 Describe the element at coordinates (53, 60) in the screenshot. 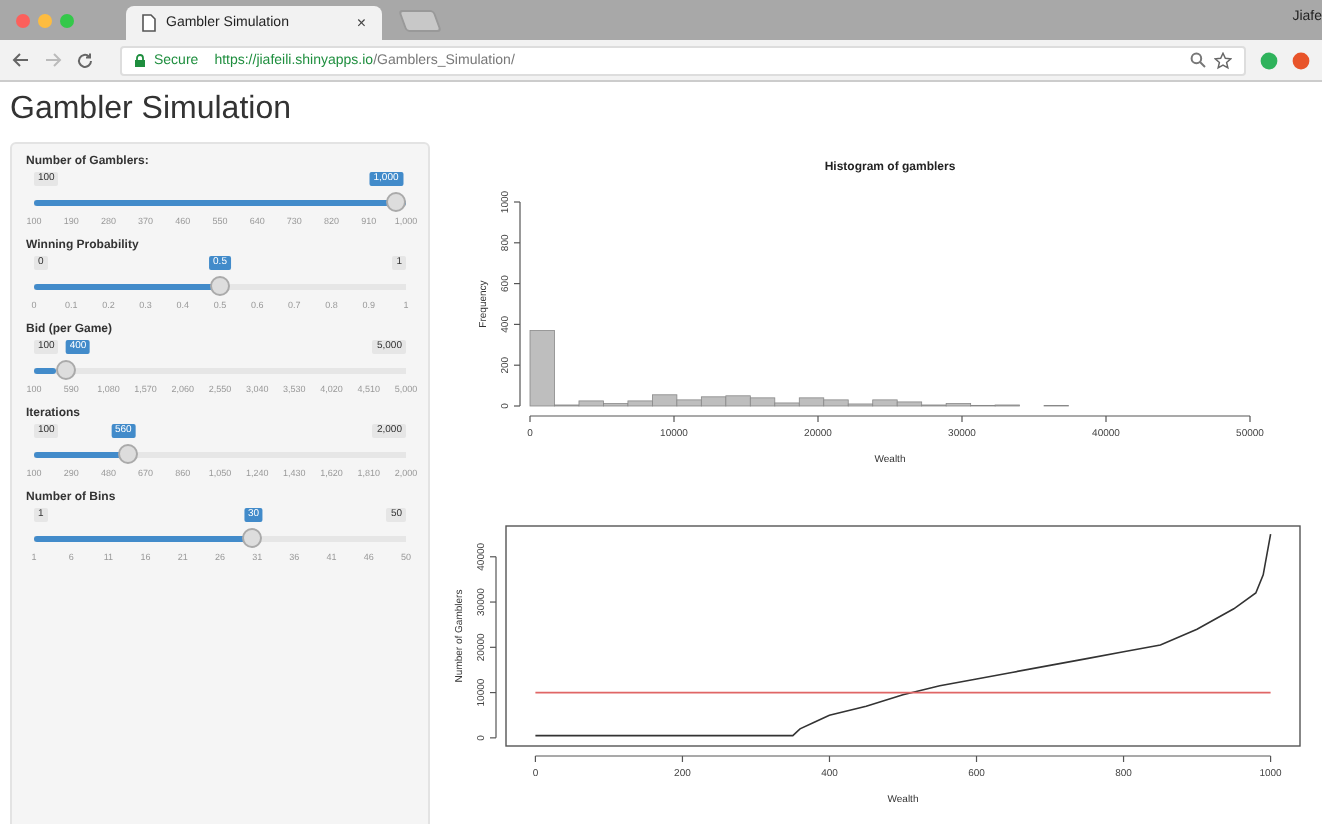

I see `forward-icon` at that location.